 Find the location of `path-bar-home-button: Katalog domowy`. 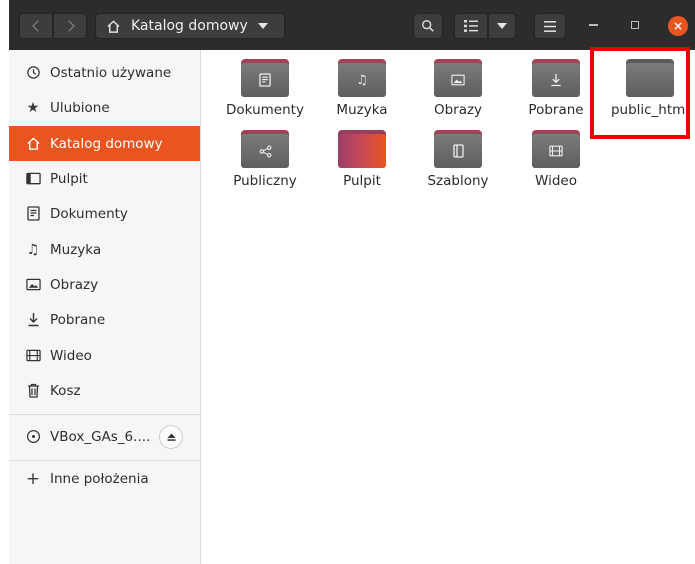

path-bar-home-button: Katalog domowy is located at coordinates (190, 26).